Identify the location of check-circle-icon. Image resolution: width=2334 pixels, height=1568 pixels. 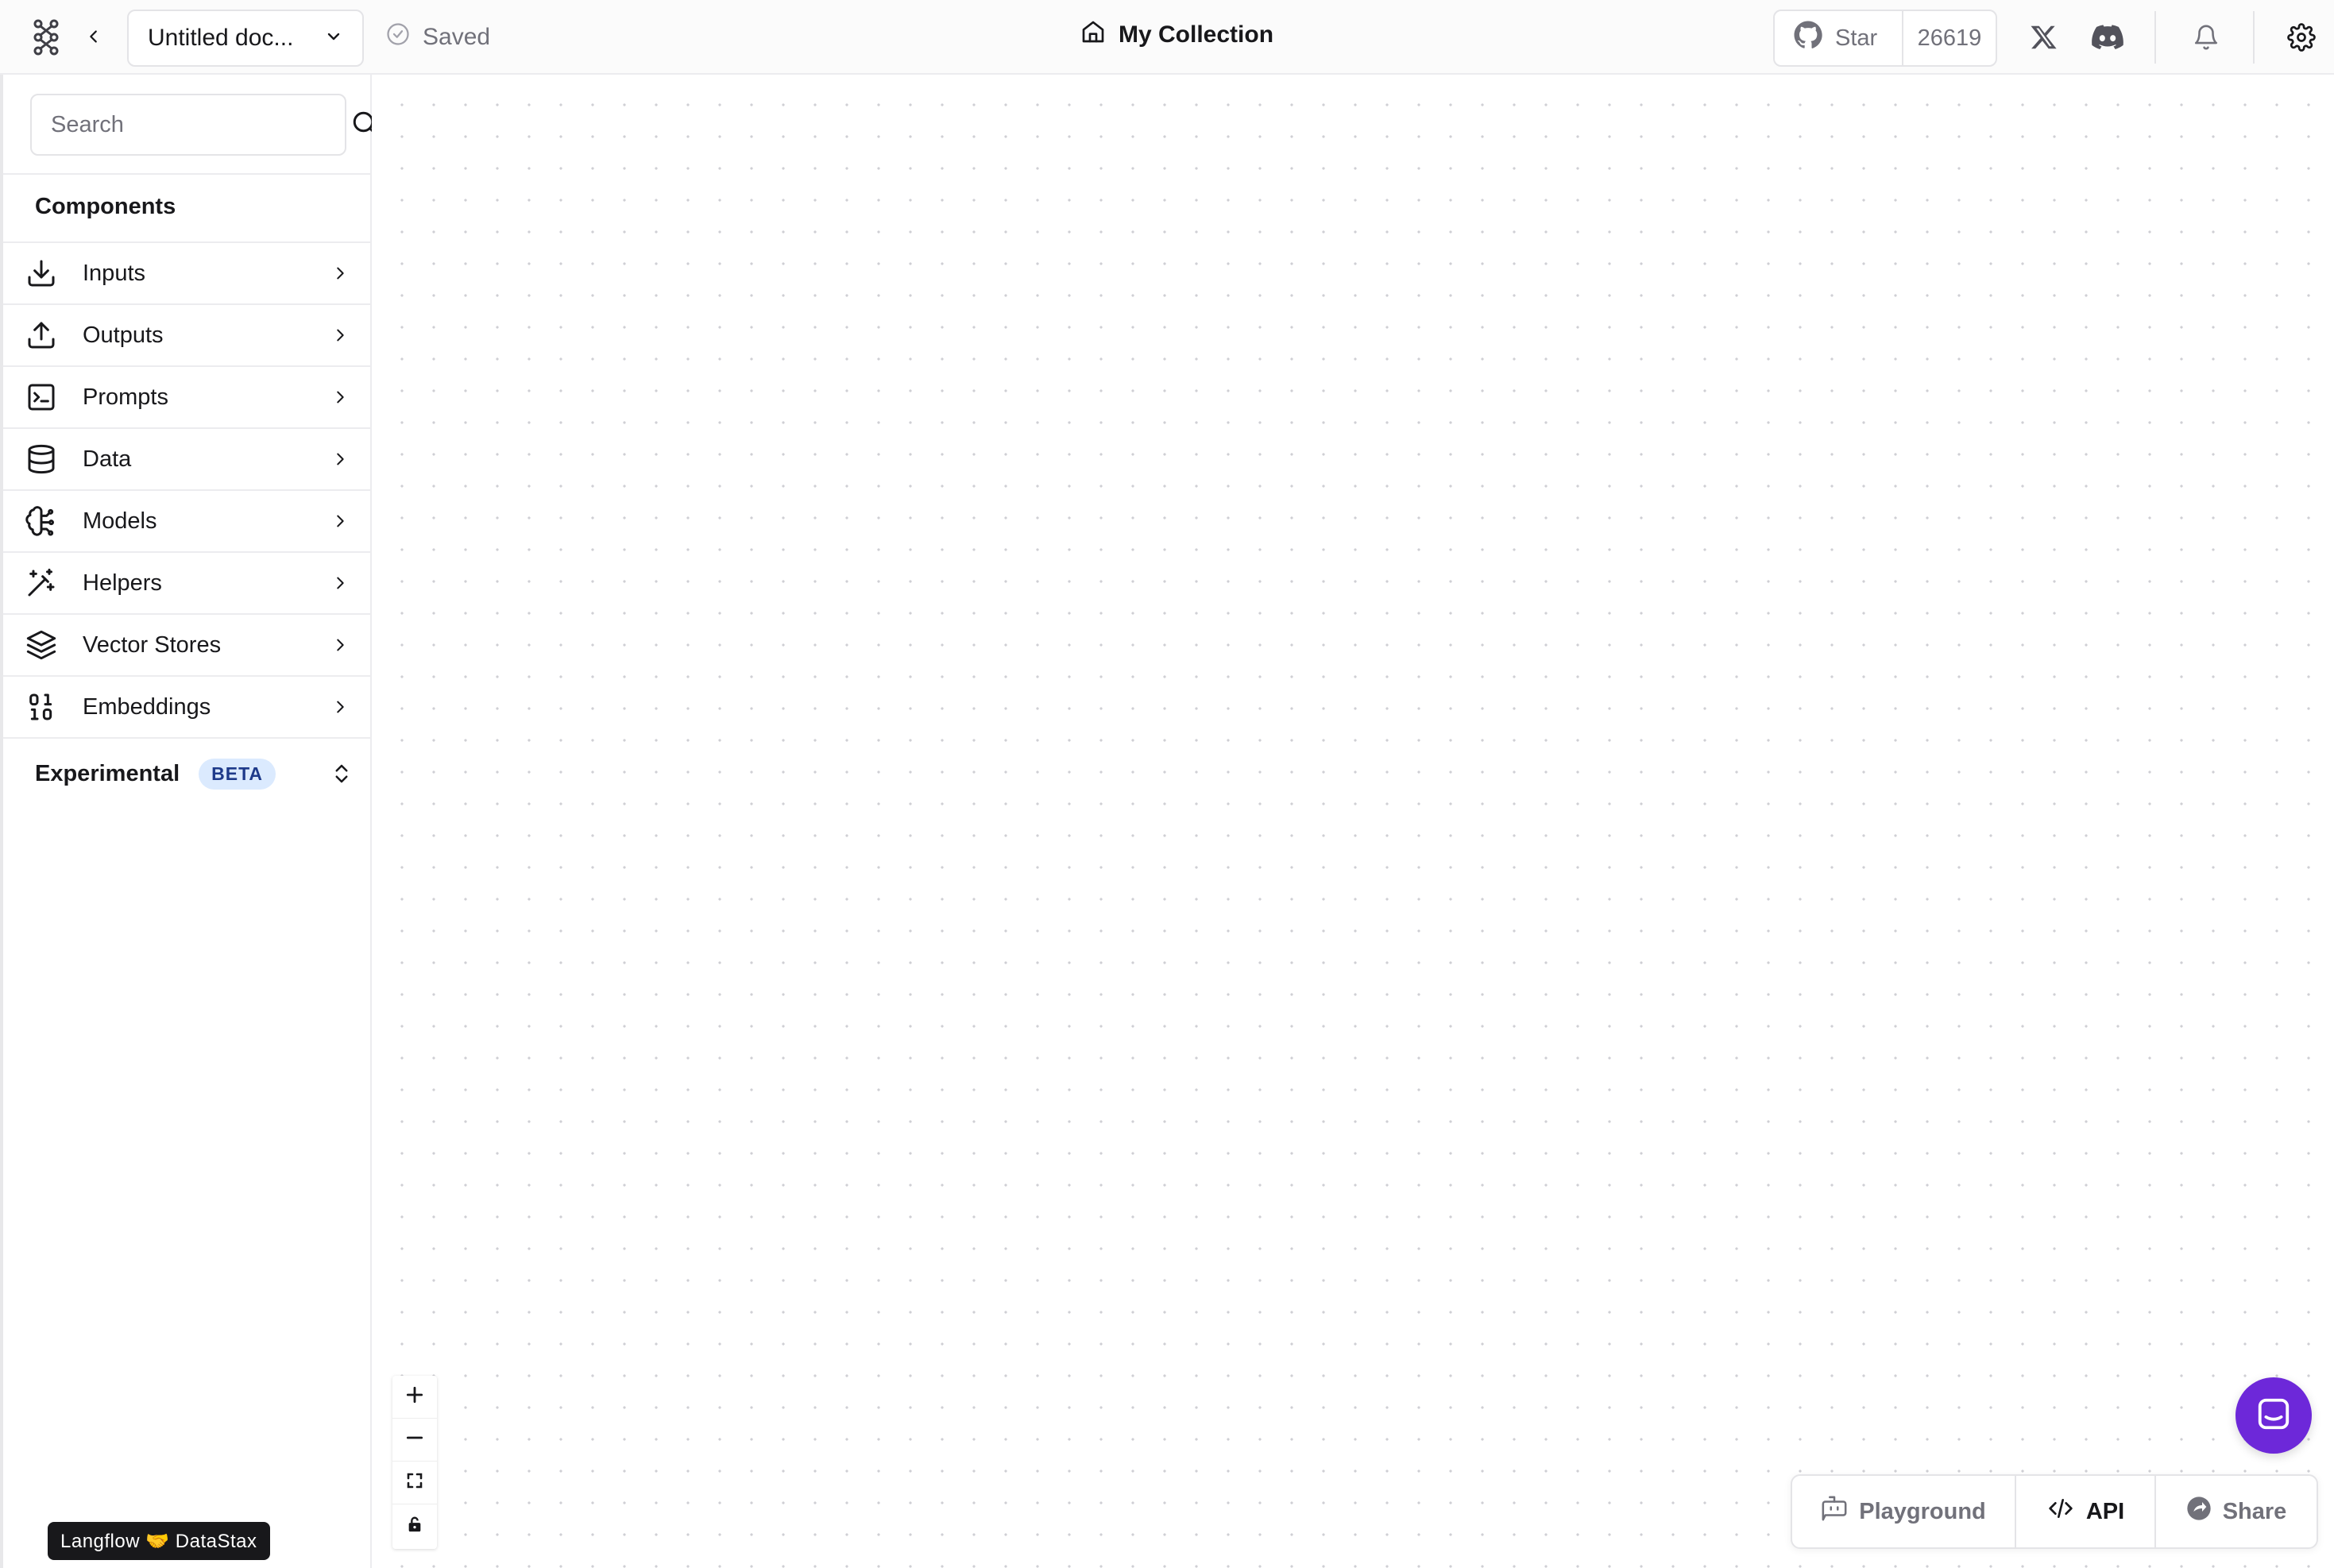
(398, 37).